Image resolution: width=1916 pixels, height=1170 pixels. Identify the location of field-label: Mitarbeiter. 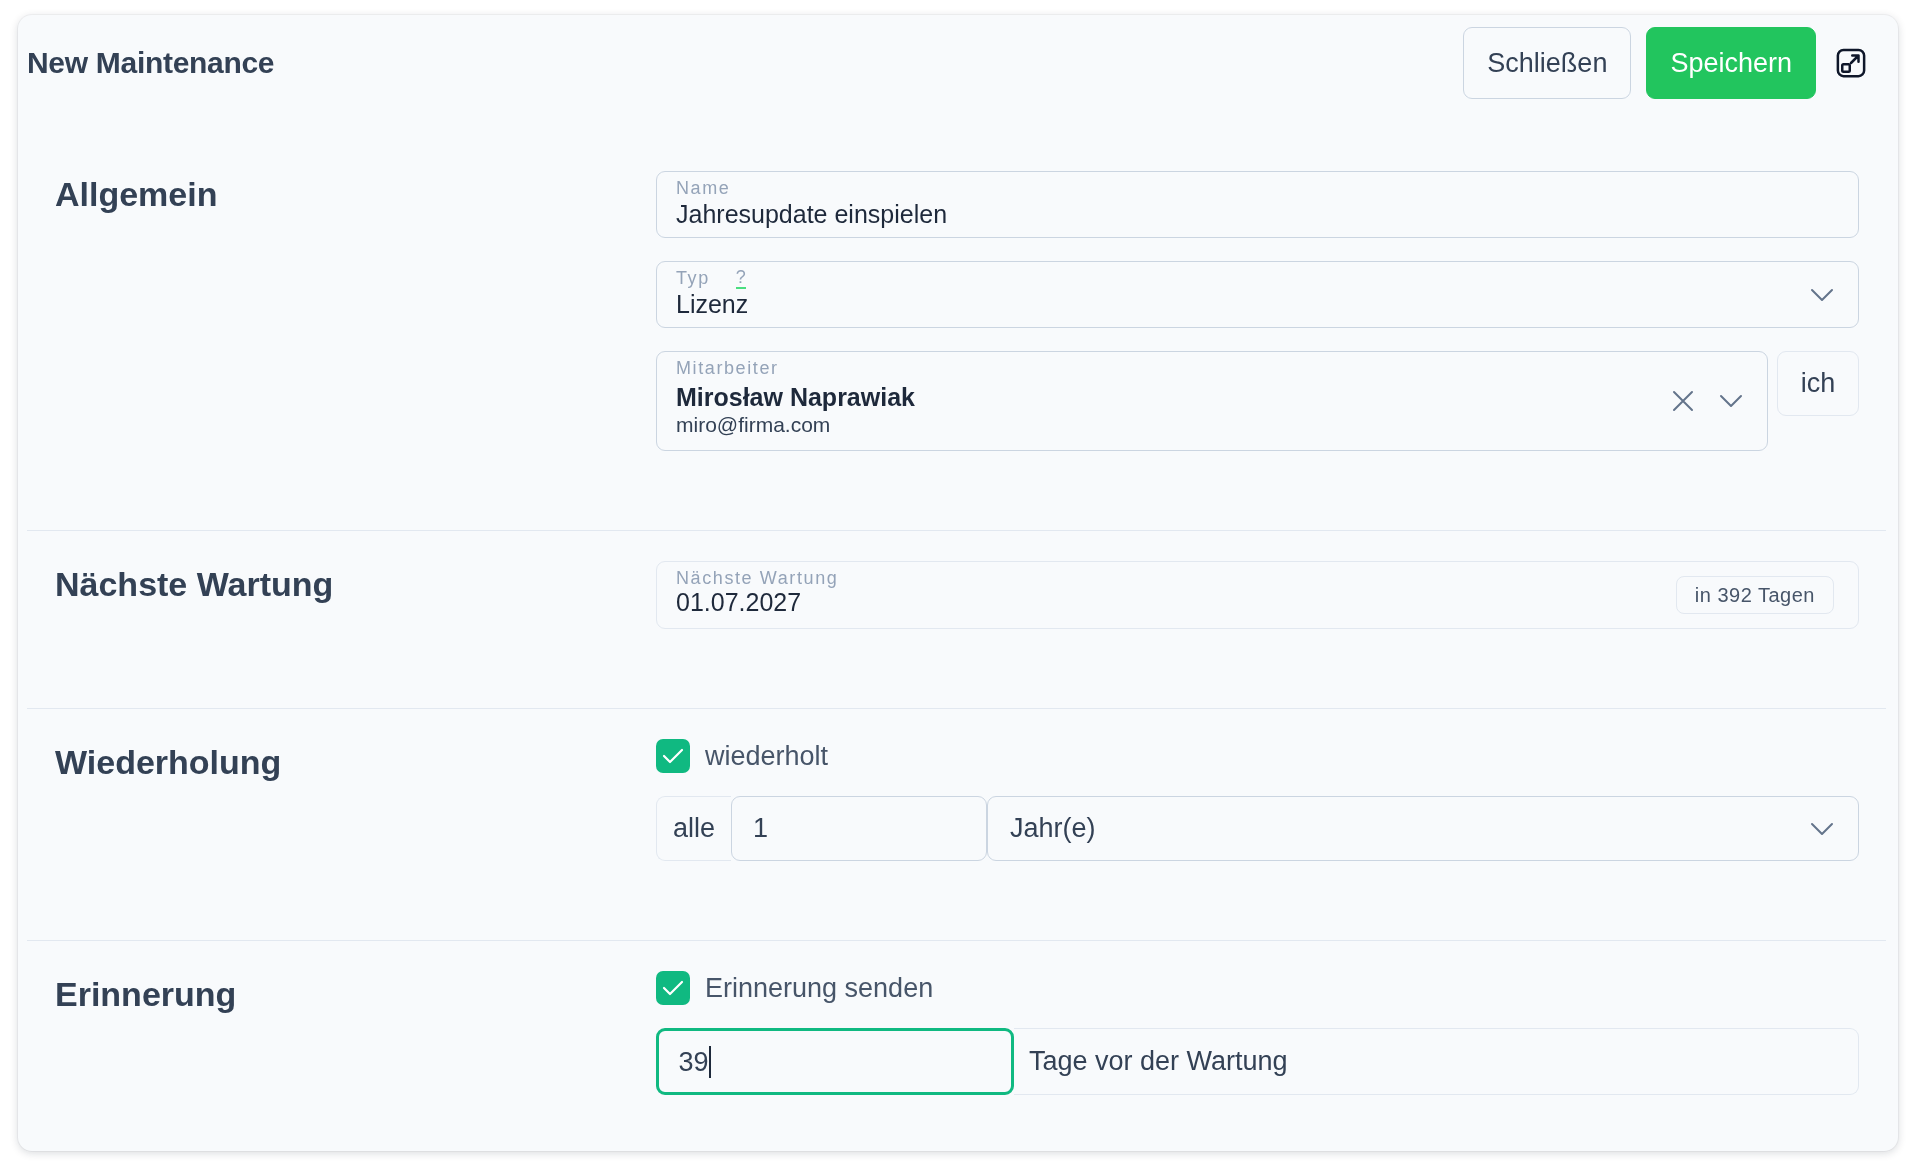
(727, 368).